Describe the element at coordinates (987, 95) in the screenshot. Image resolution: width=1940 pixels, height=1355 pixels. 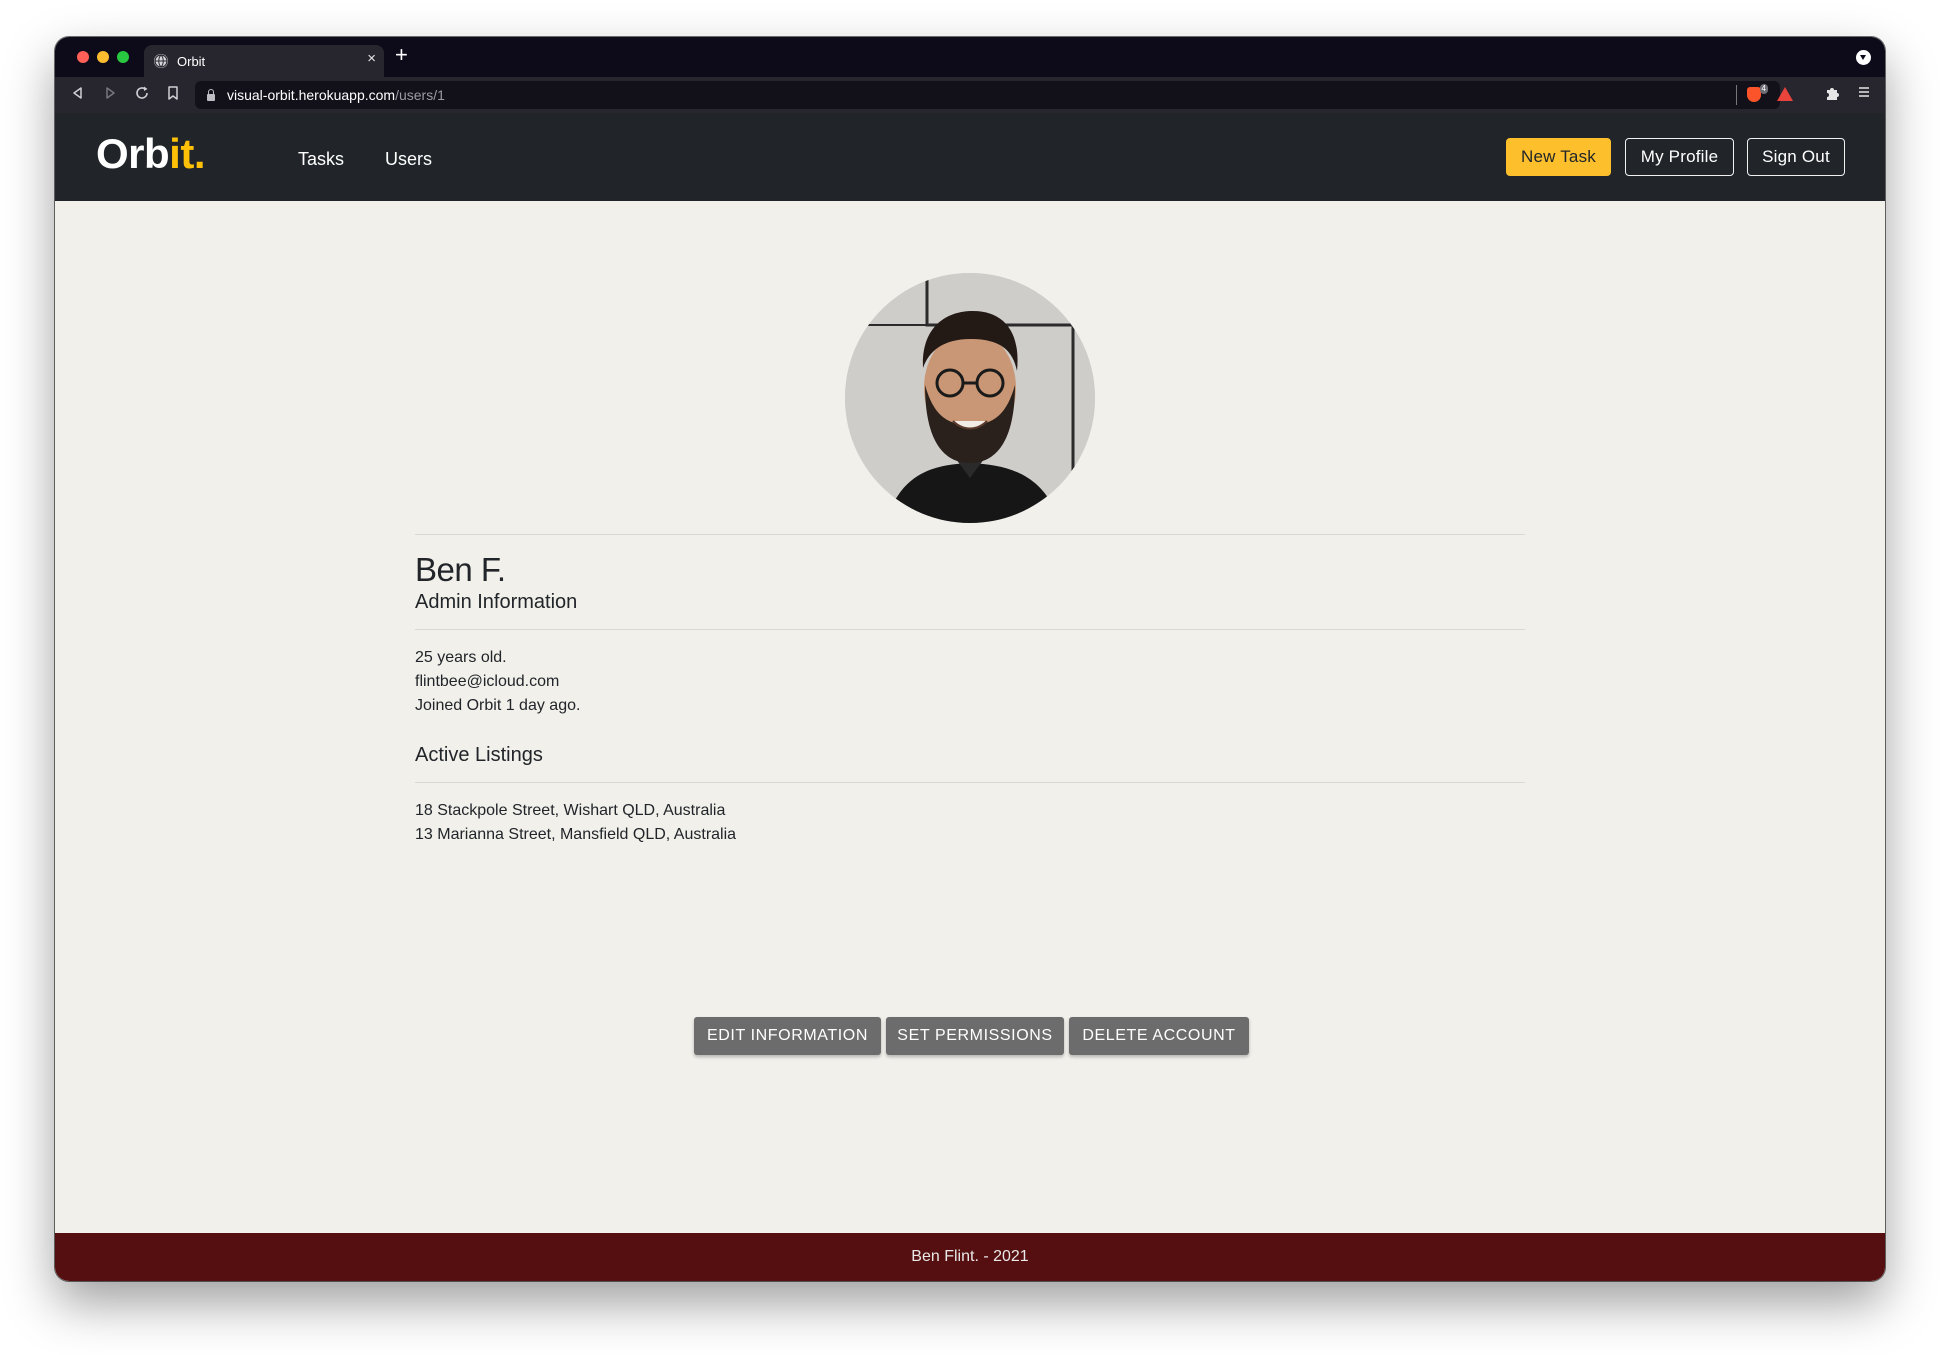
I see `address-bar: visual-orbit.herokuapp.com/users/1` at that location.